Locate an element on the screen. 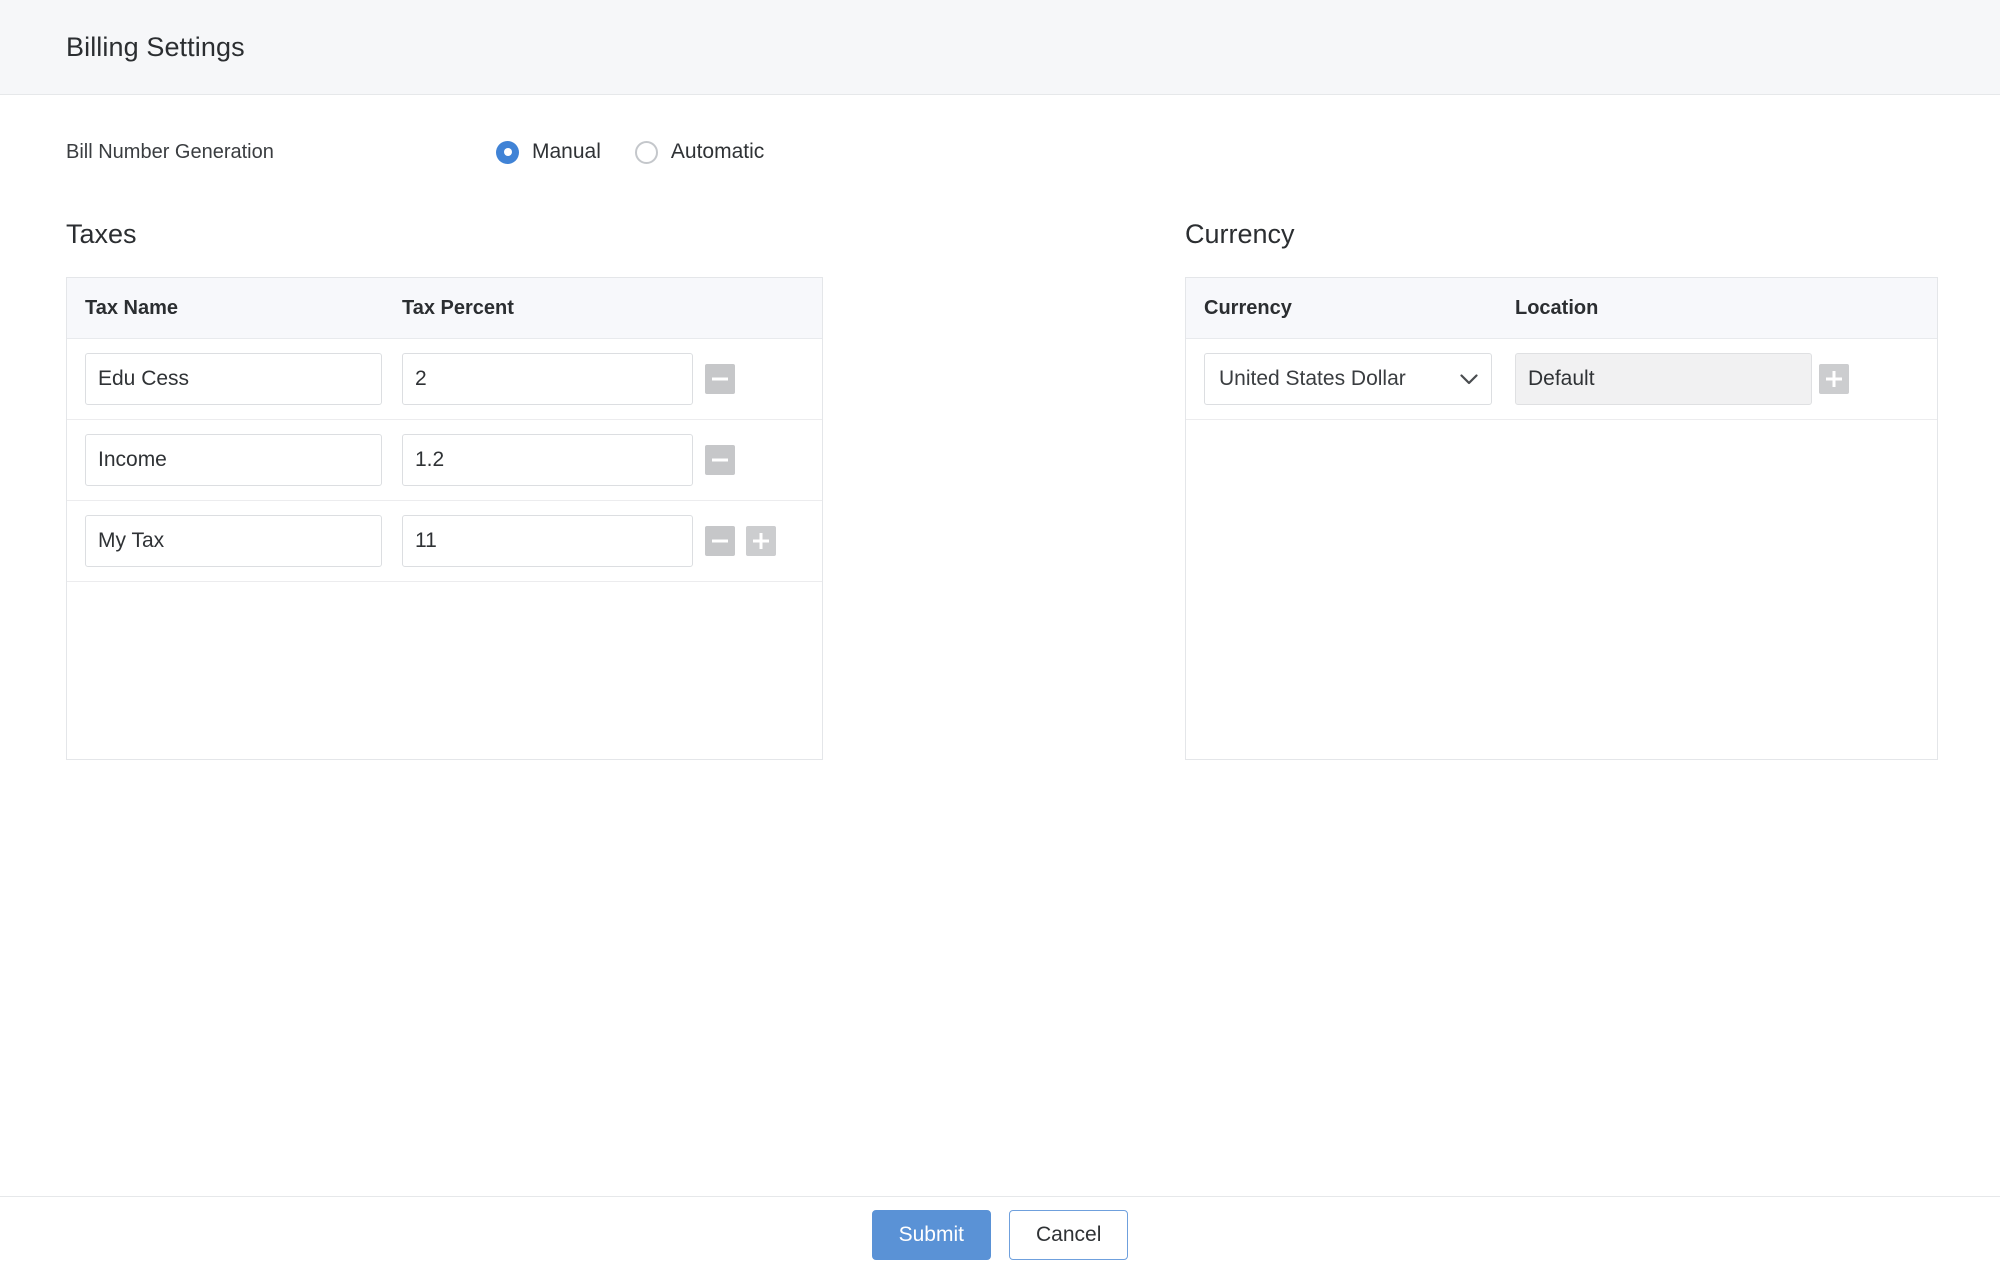  radio-option-manual: Manual is located at coordinates (548, 152).